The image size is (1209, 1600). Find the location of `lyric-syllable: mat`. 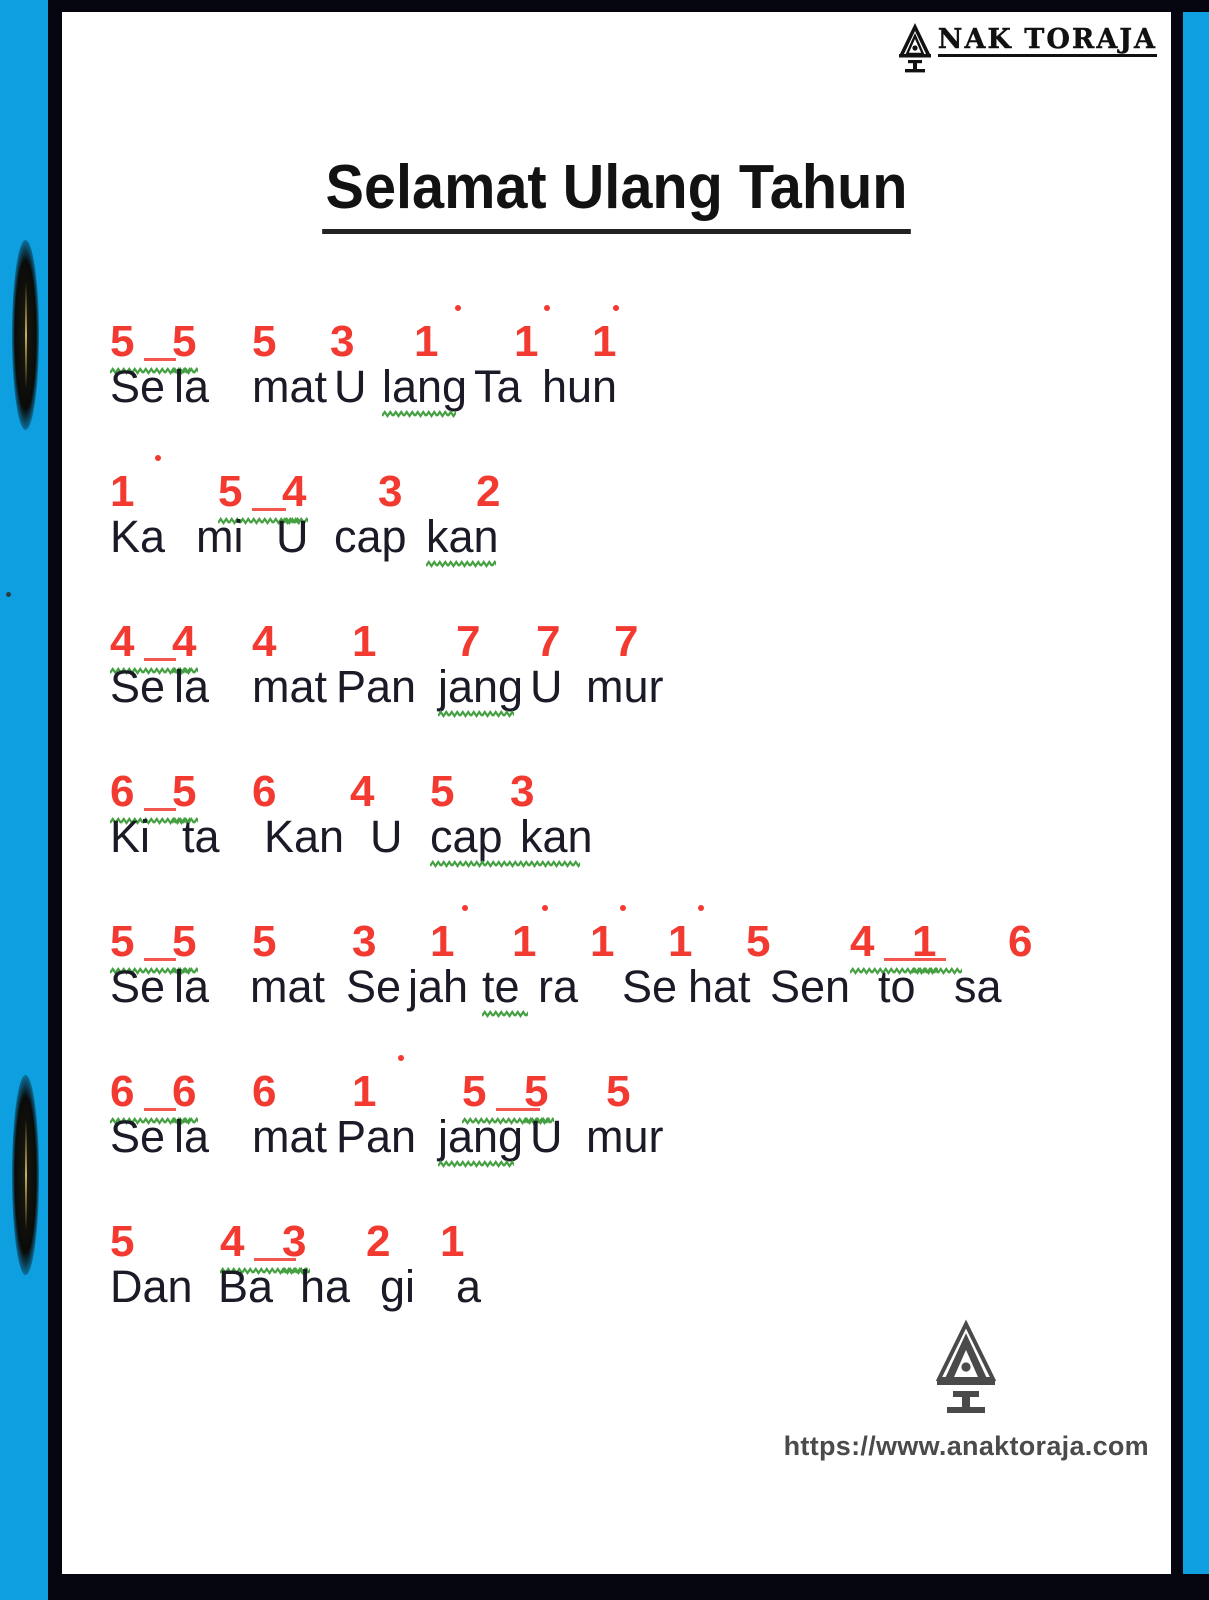

lyric-syllable: mat is located at coordinates (290, 386).